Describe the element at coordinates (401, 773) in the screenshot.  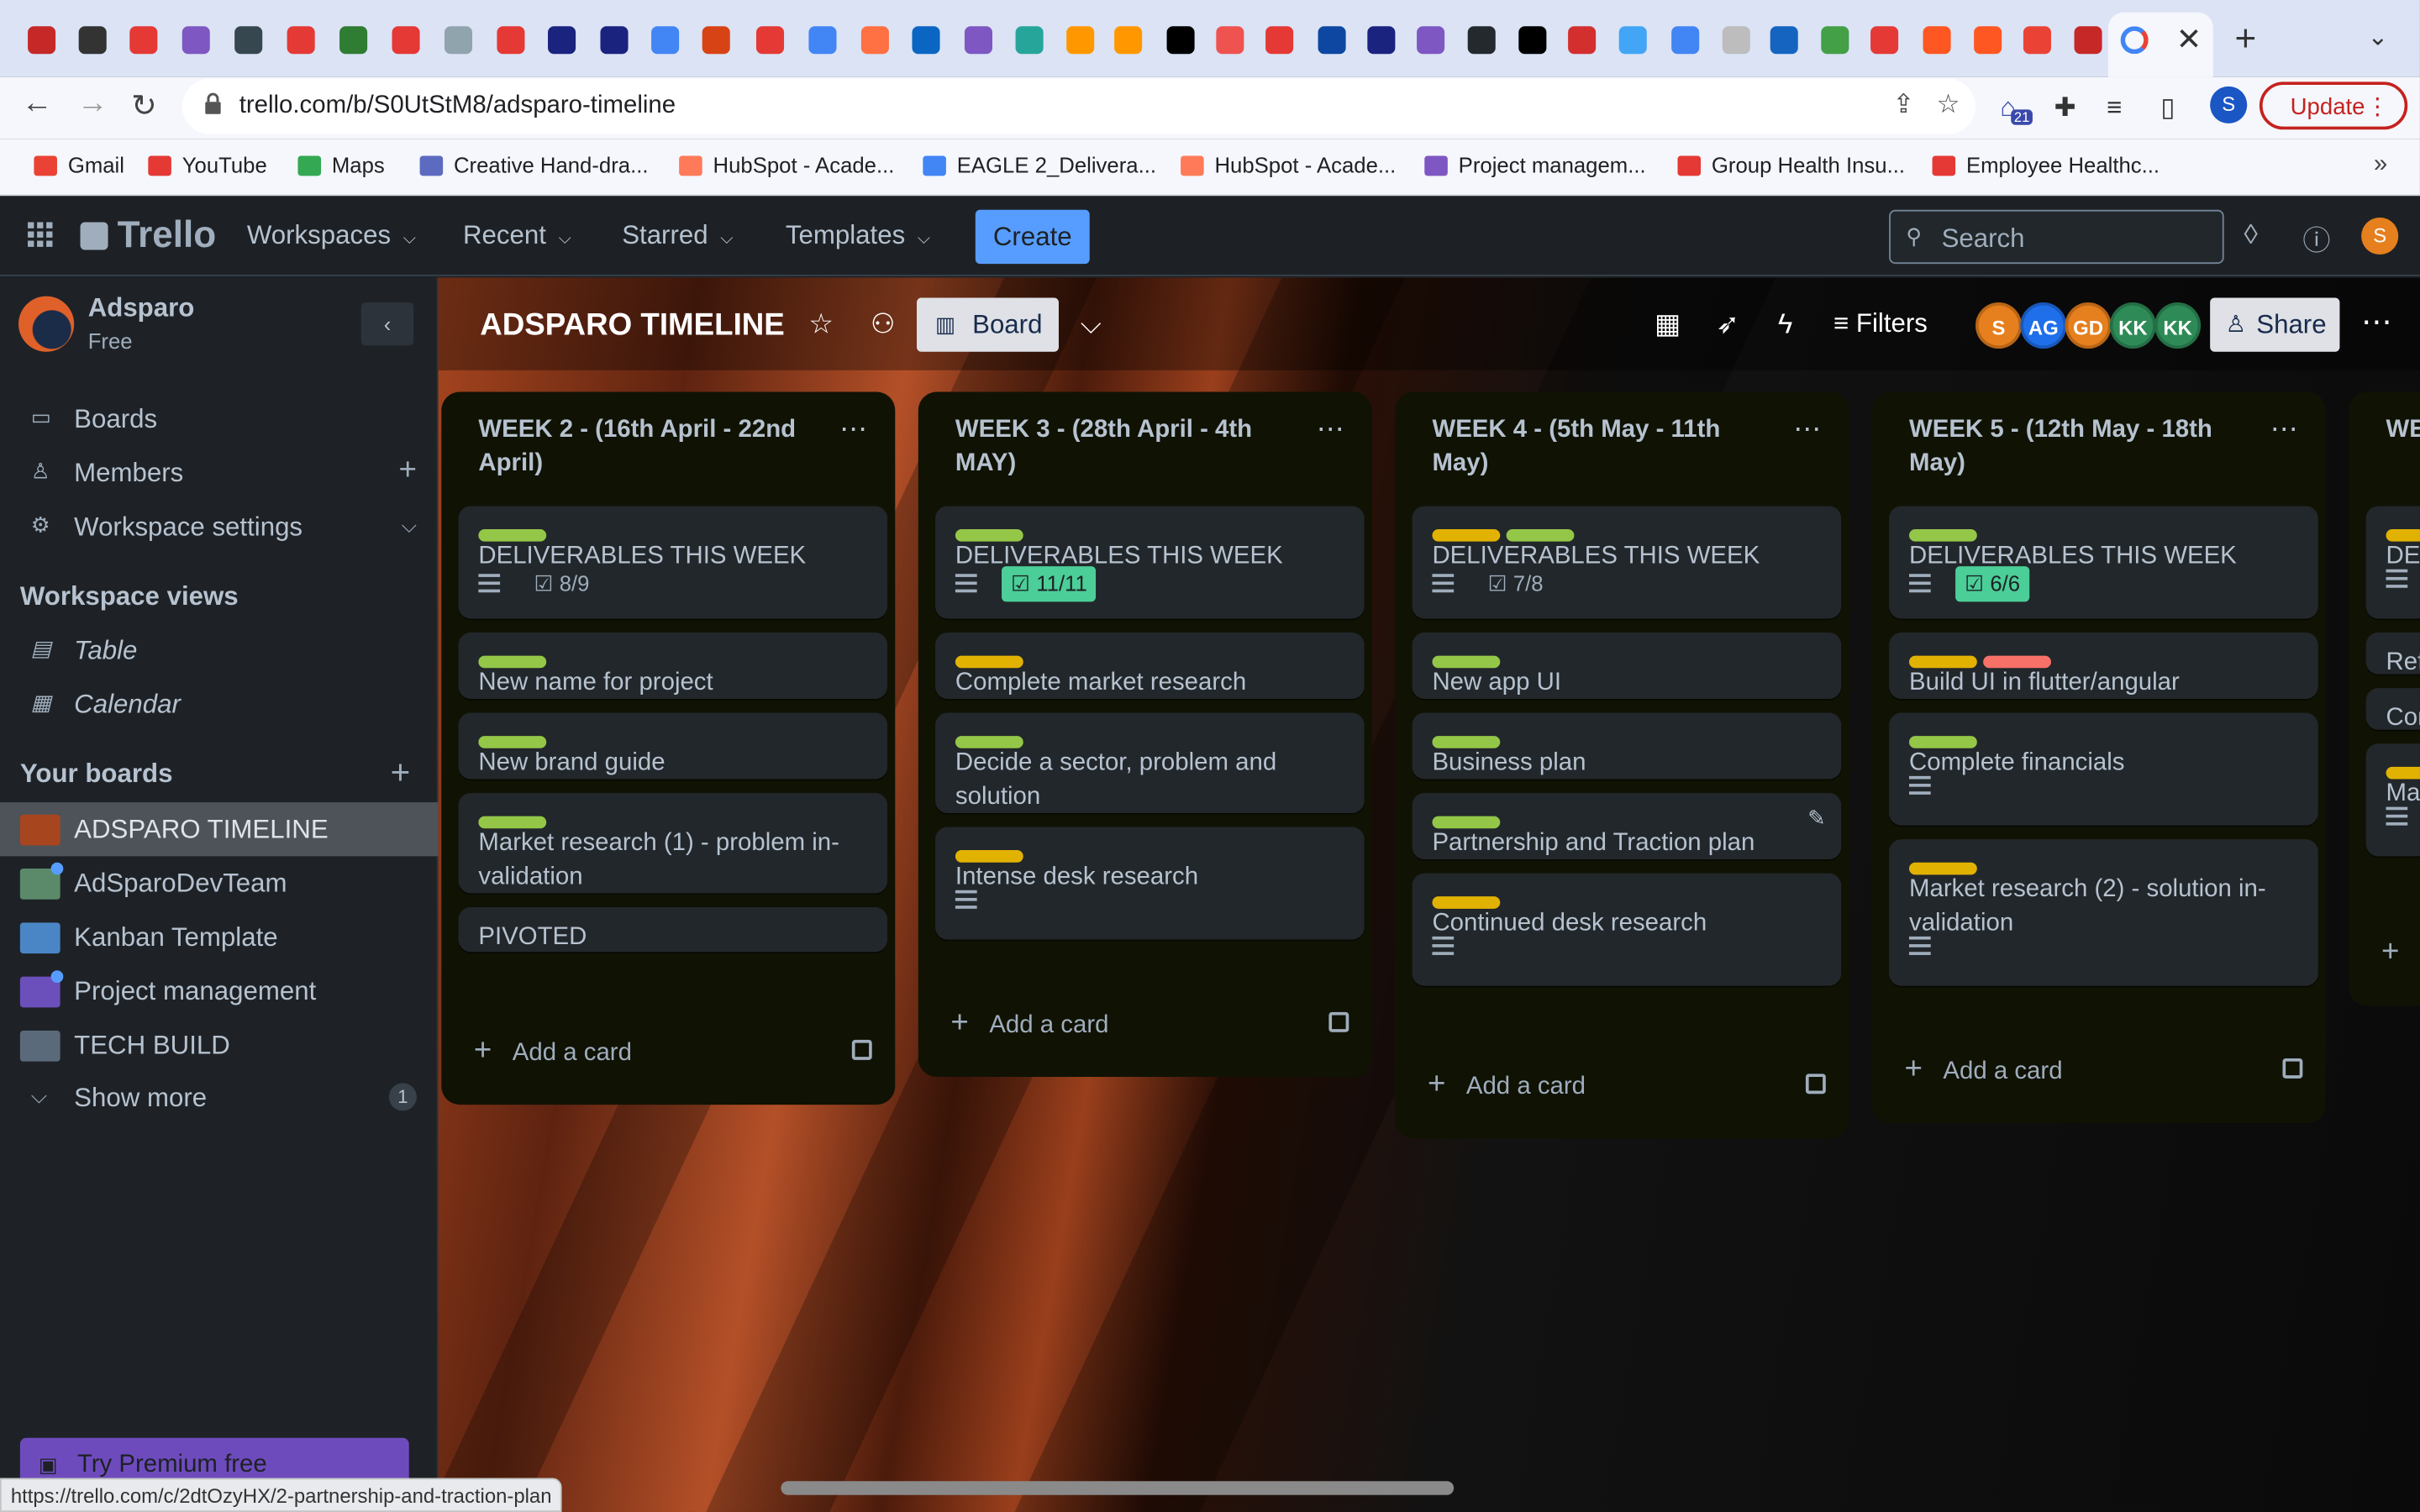
I see `add-board-icon: +` at that location.